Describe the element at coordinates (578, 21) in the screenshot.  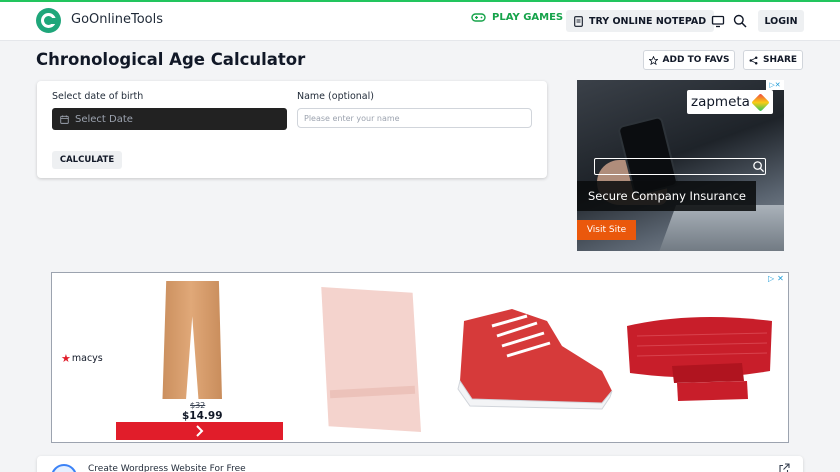
I see `notepad-icon` at that location.